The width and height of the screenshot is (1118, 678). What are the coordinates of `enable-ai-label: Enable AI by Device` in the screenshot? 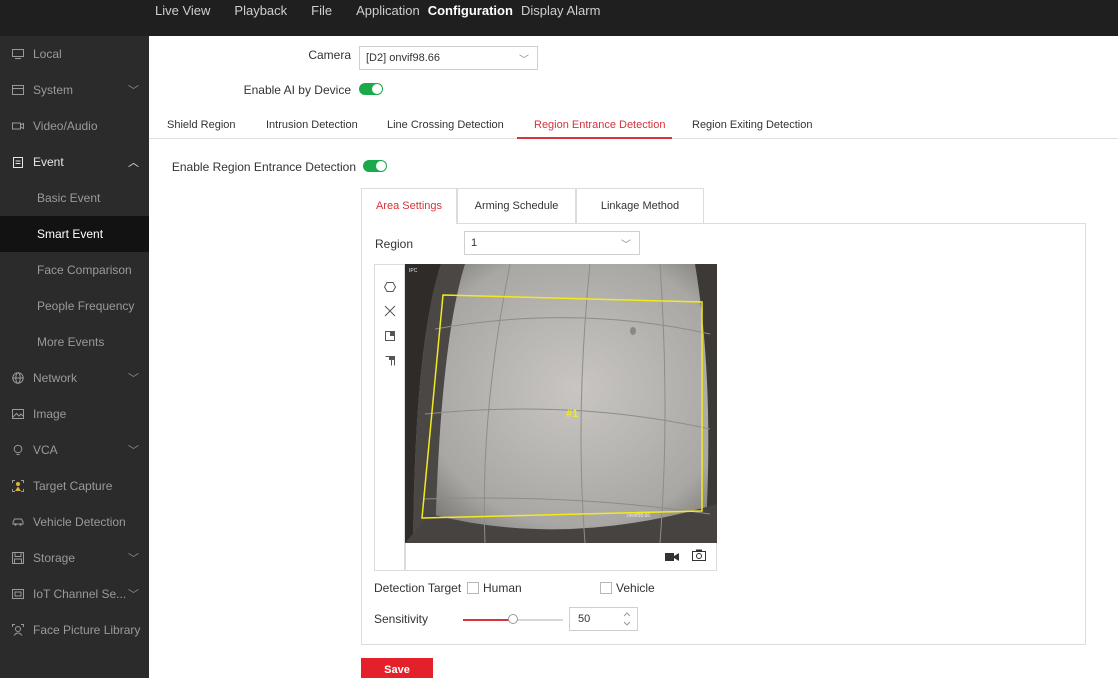 It's located at (297, 90).